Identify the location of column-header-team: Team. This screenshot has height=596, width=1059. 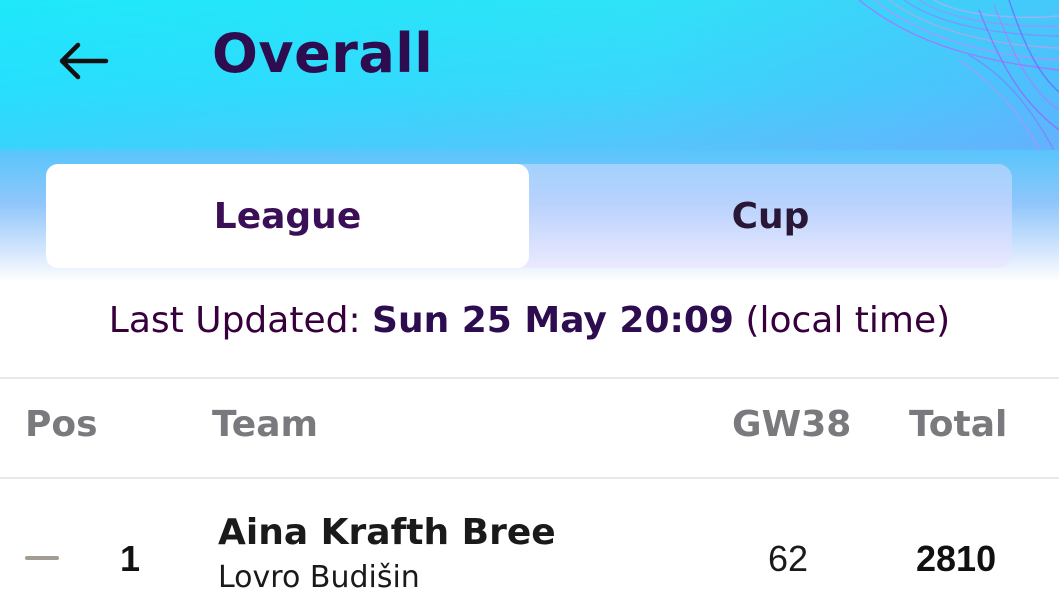
(265, 424).